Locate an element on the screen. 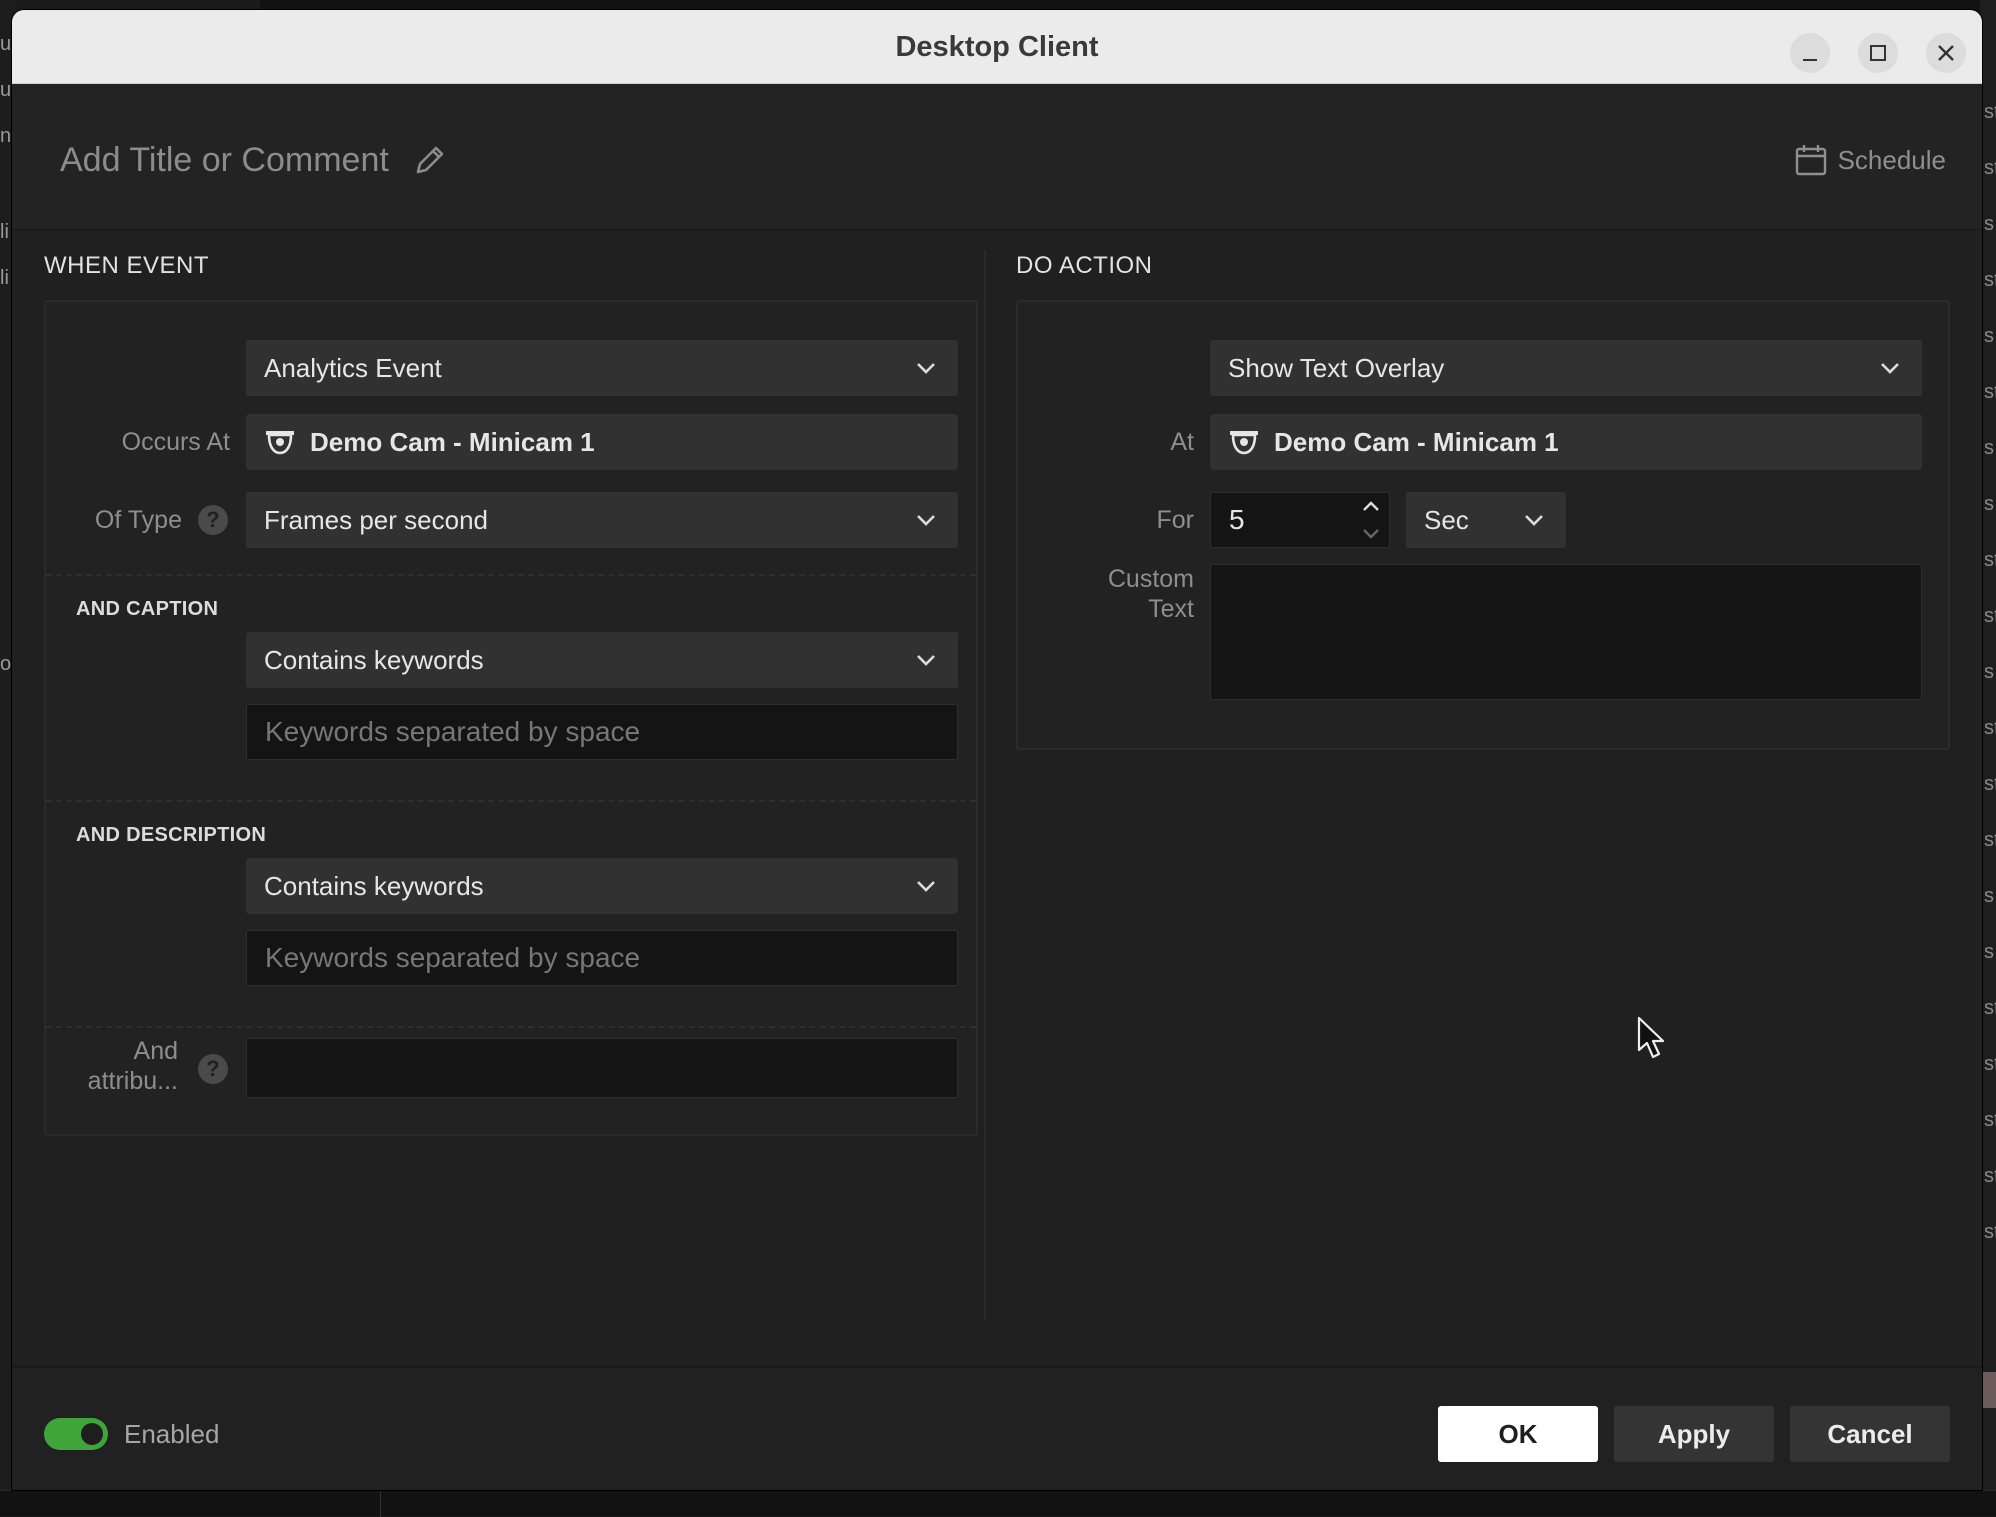 The height and width of the screenshot is (1517, 1996). of-type-label: Of Type is located at coordinates (138, 520).